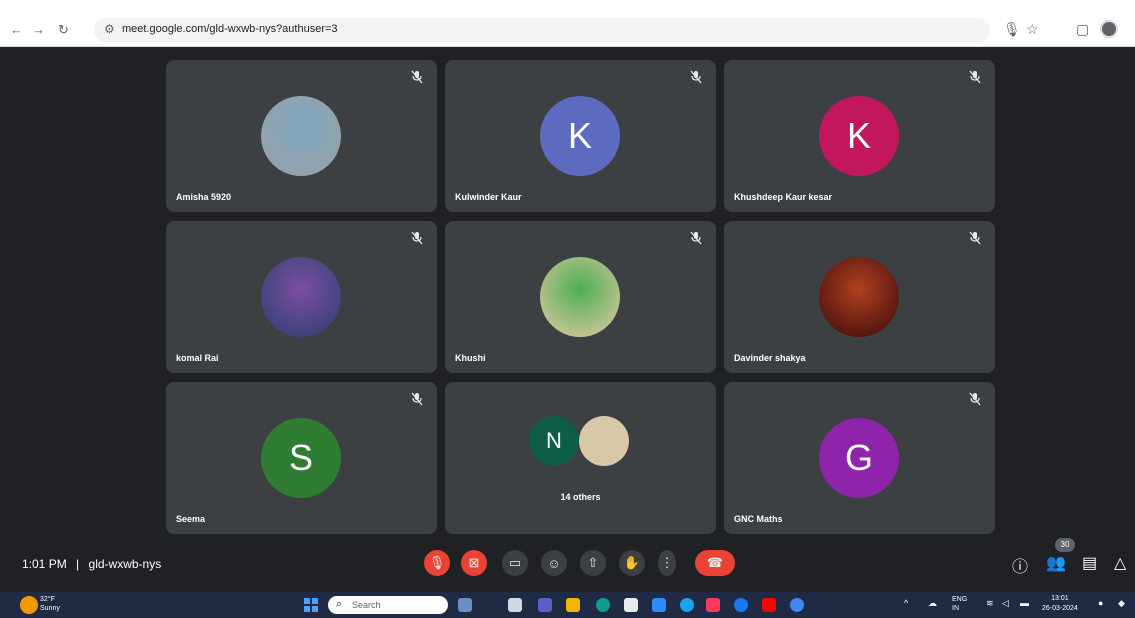 The width and height of the screenshot is (1135, 618). I want to click on camera-off-button: ⊠, so click(474, 563).